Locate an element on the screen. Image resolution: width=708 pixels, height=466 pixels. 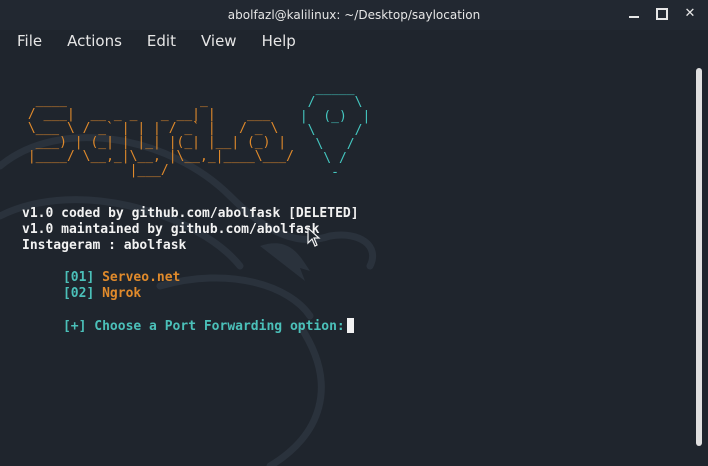
option-label: Ngrok is located at coordinates (122, 293).